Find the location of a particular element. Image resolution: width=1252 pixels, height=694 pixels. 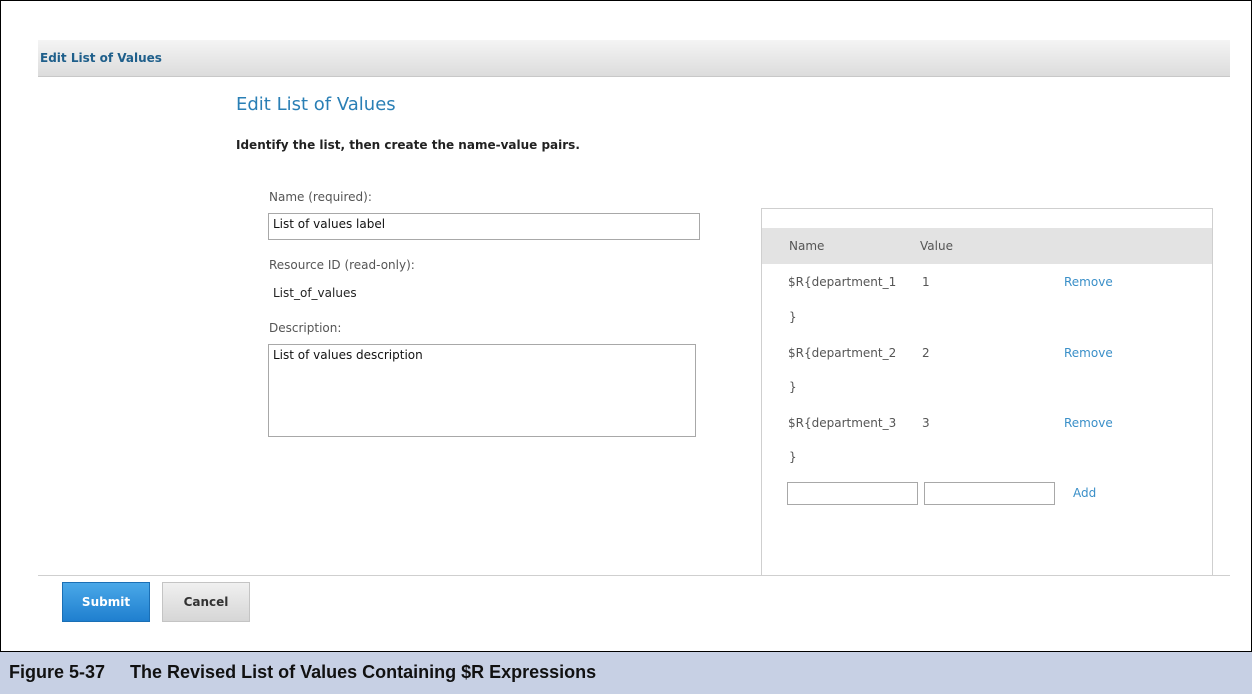

name-label: Name (required): is located at coordinates (320, 197).